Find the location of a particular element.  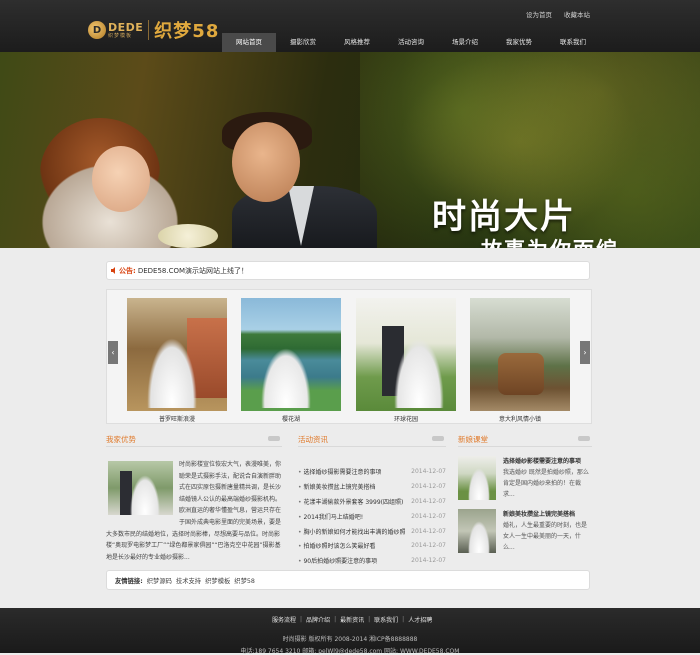

news-title-link: 拍婚纱照时该怎么笑最好看 is located at coordinates (336, 545).